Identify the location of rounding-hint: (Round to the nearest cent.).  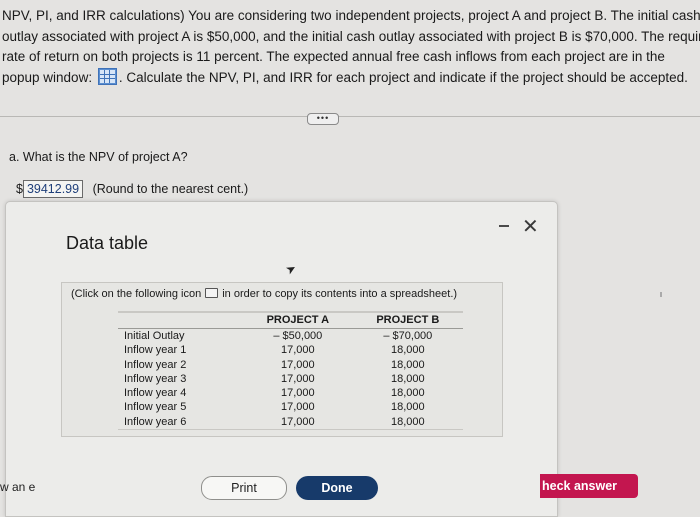
(170, 189).